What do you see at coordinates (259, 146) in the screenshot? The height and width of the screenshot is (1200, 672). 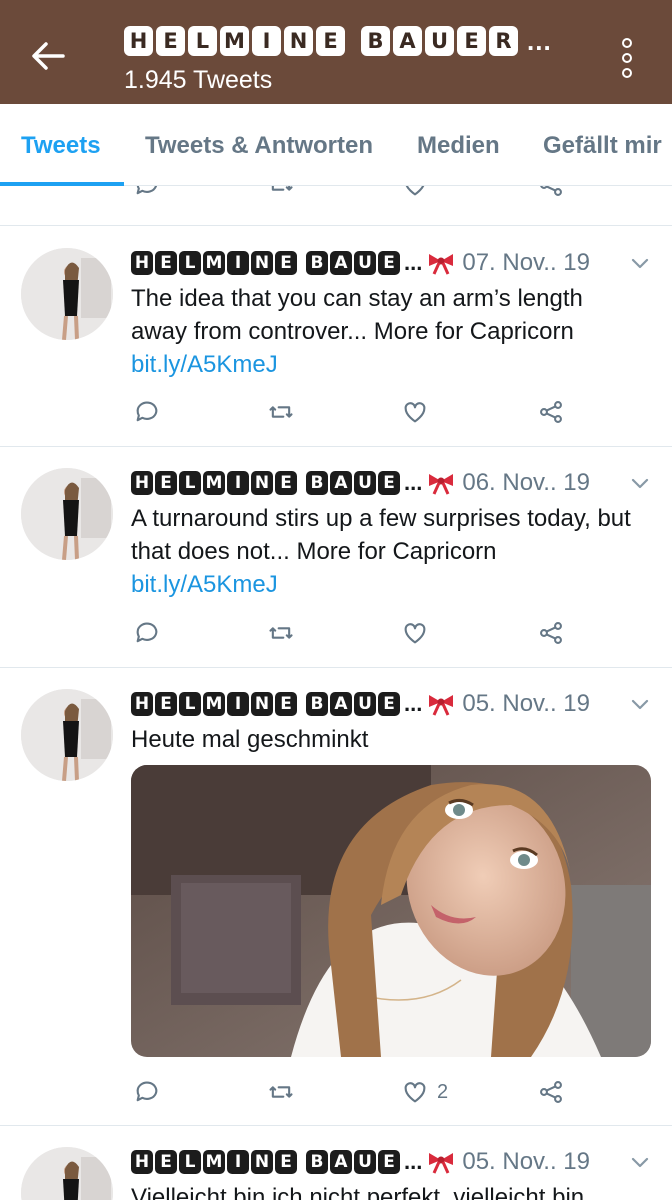 I see `tab-tweets-and-replies: Tweets & Antworten` at bounding box center [259, 146].